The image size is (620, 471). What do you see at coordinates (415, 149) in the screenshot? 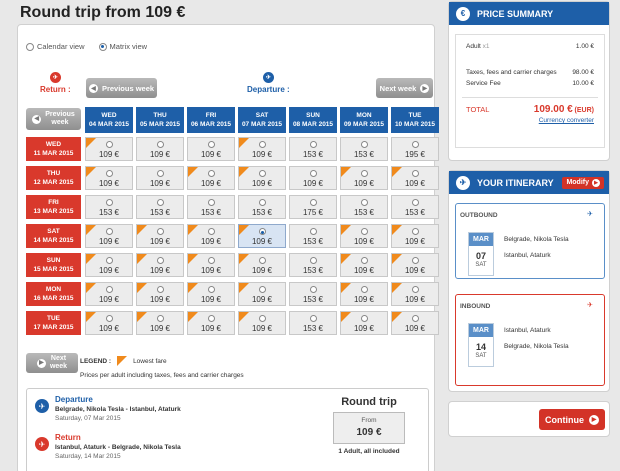
I see `fare-cell: 195 €` at bounding box center [415, 149].